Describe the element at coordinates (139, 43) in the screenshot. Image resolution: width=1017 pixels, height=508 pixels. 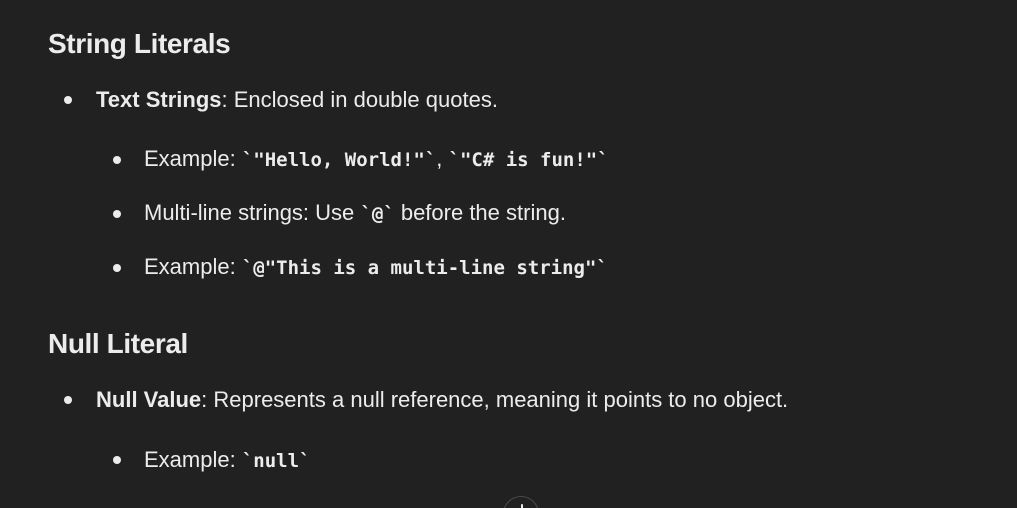
I see `heading-string-literals: String Literals` at that location.